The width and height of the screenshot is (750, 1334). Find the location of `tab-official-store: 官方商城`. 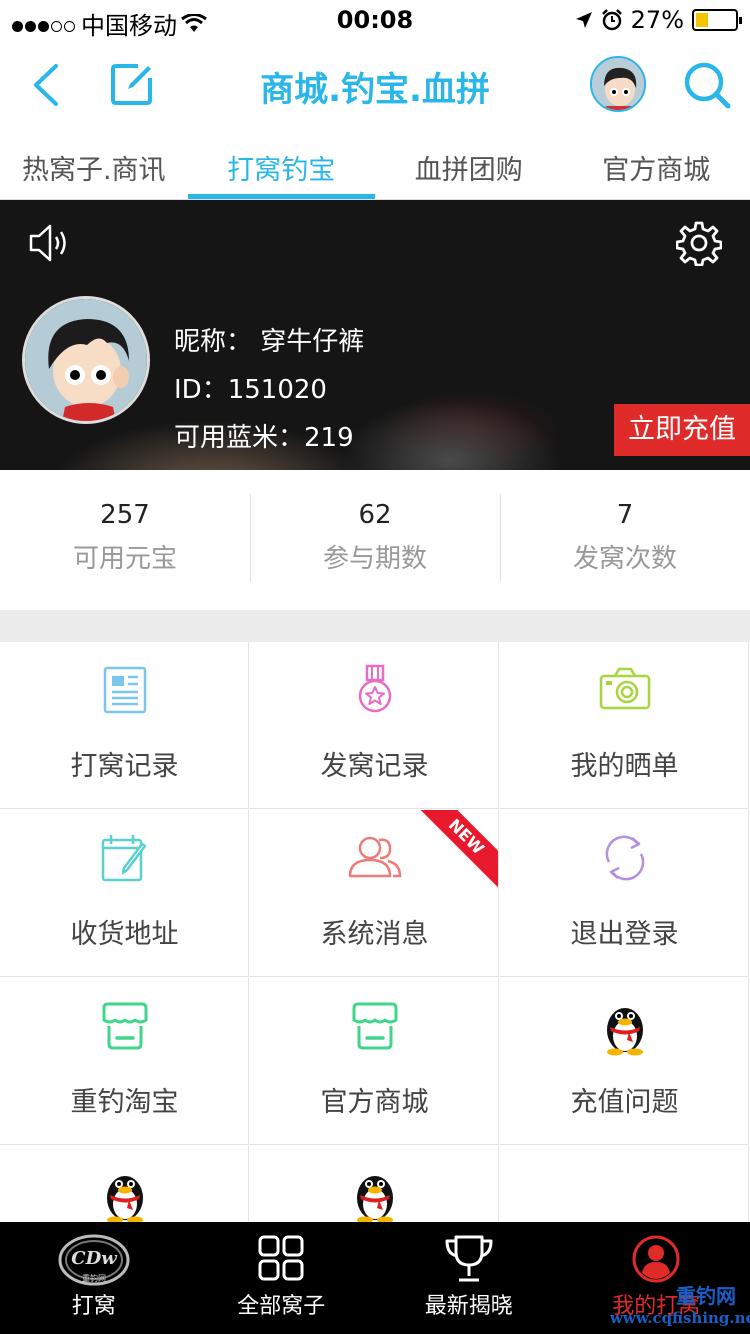

tab-official-store: 官方商城 is located at coordinates (656, 164).